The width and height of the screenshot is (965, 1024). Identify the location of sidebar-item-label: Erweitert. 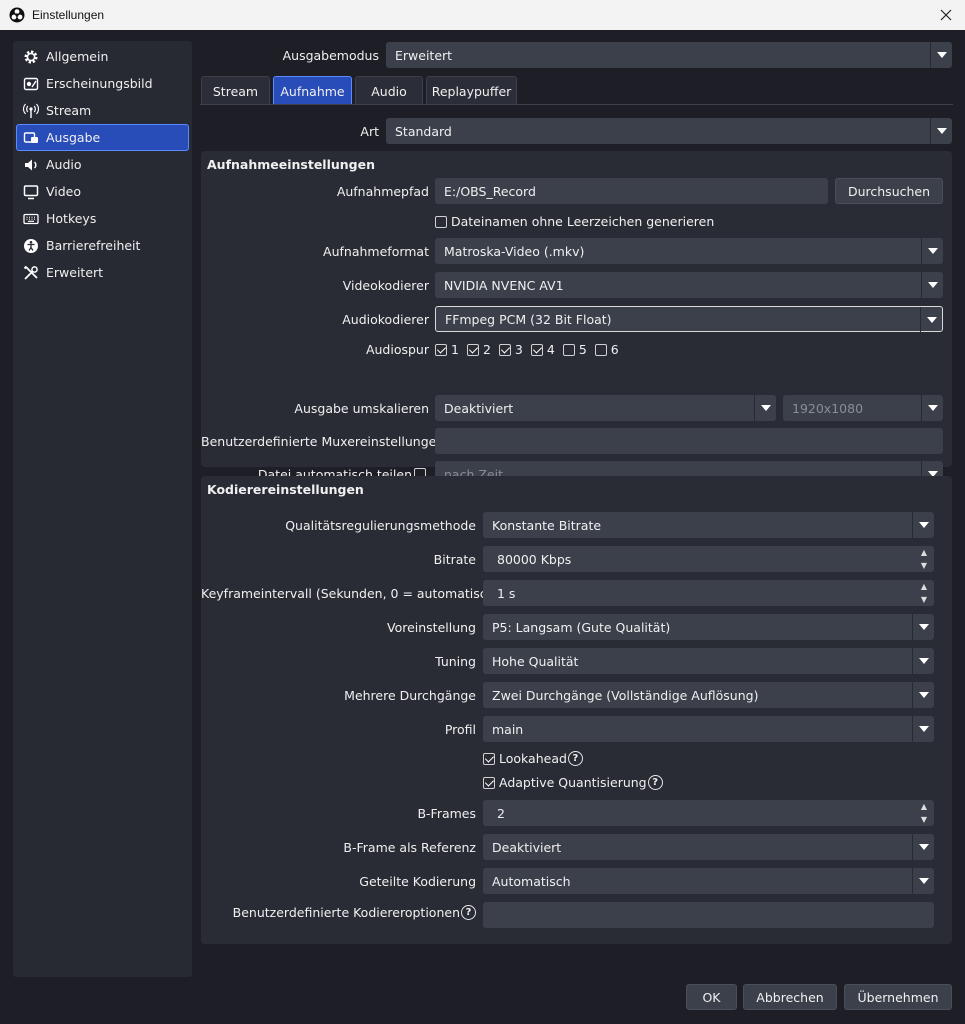
(75, 272).